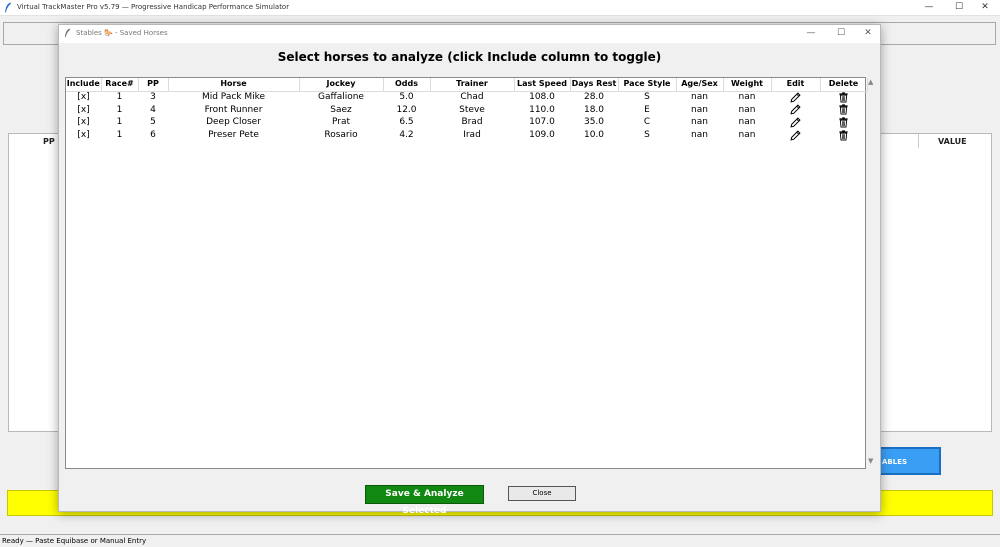 The width and height of the screenshot is (1000, 547). Describe the element at coordinates (341, 97) in the screenshot. I see `jockey-cell: Gaffalione` at that location.